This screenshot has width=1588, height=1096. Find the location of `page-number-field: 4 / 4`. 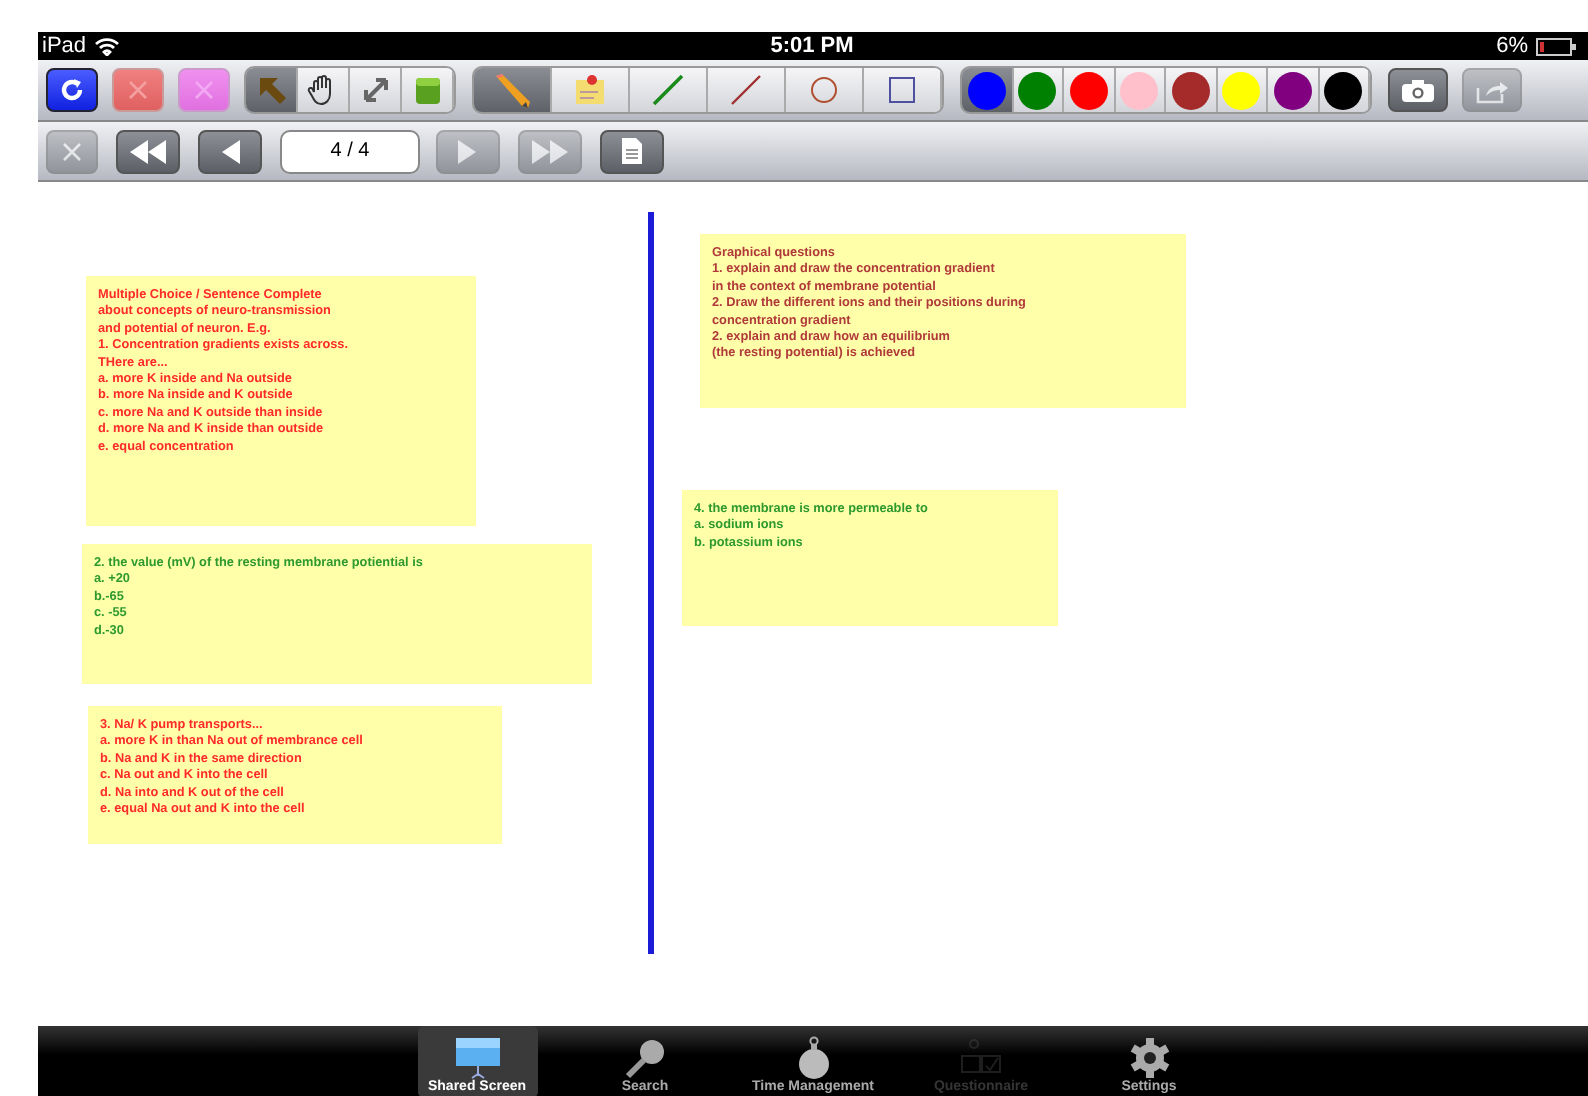

page-number-field: 4 / 4 is located at coordinates (350, 151).